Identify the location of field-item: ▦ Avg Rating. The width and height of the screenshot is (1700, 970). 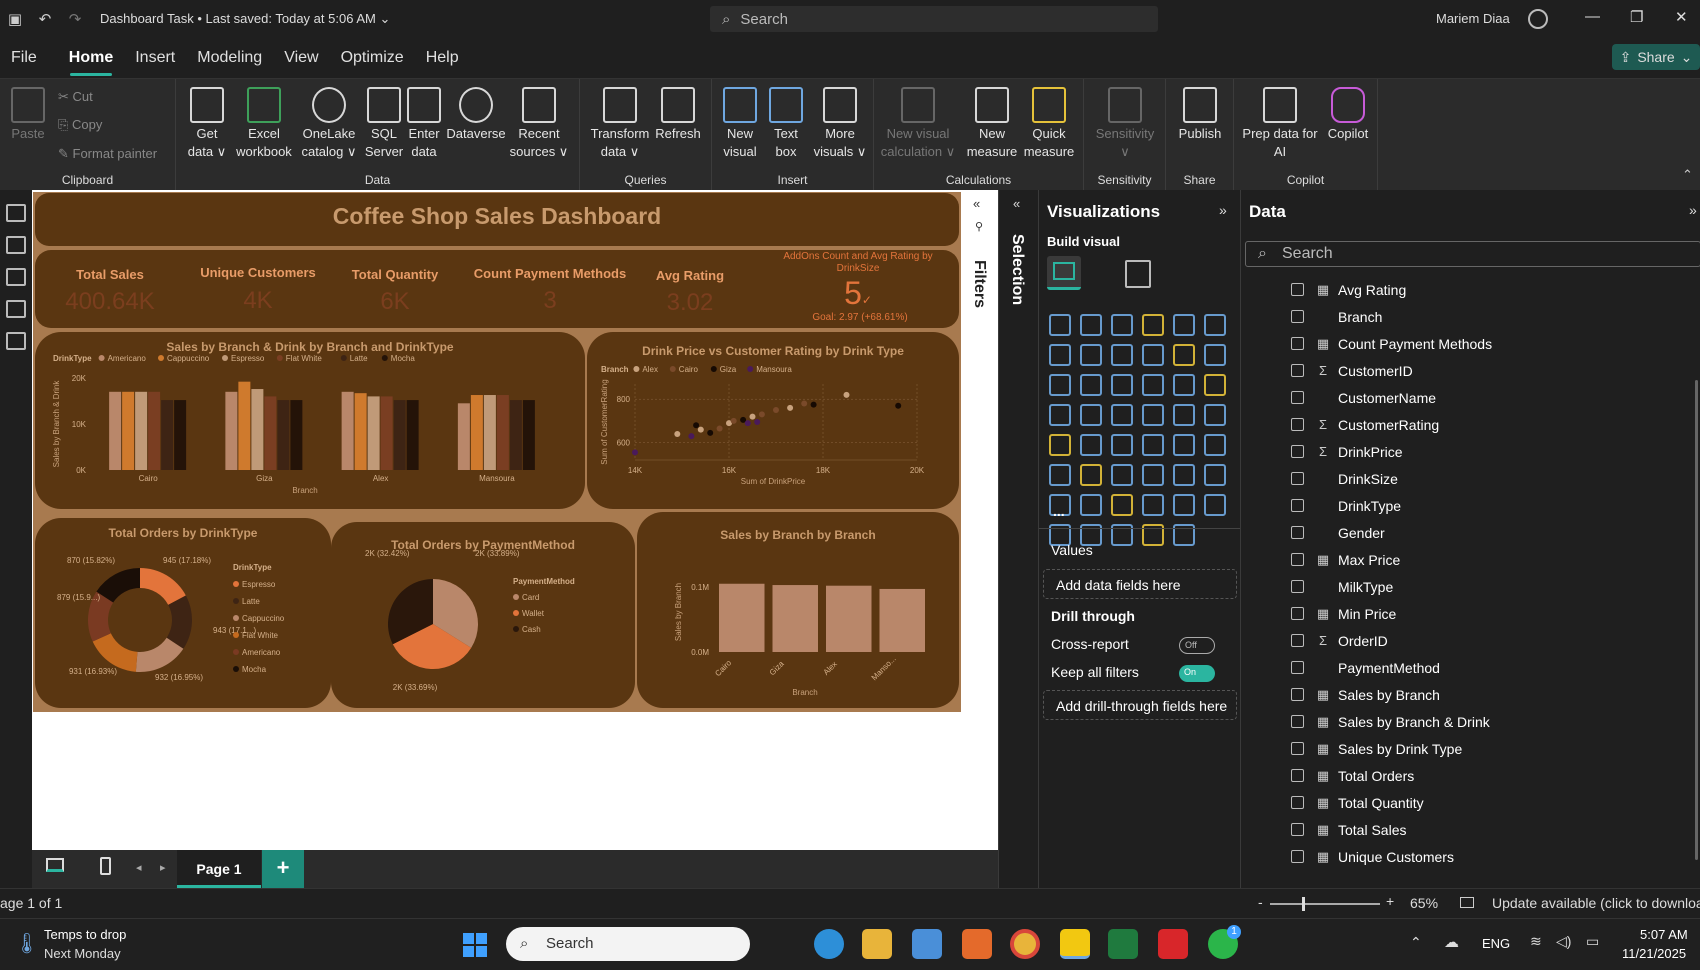
(1348, 289).